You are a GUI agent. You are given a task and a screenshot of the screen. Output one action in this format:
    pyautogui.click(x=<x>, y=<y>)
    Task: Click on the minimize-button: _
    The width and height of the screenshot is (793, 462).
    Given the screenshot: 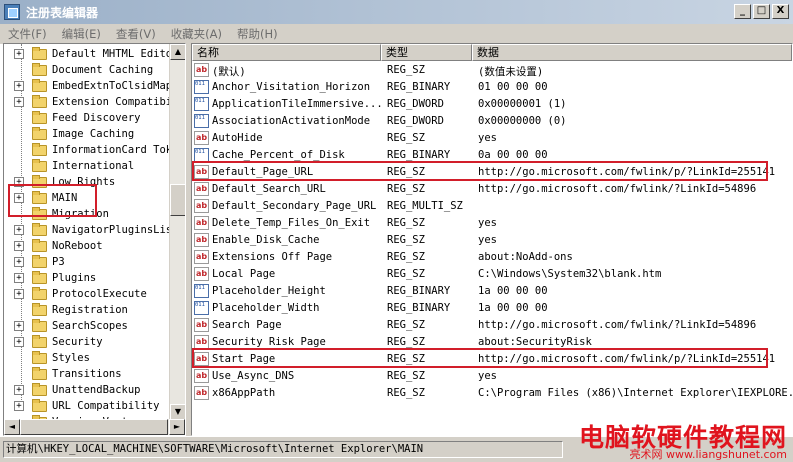 What is the action you would take?
    pyautogui.click(x=742, y=11)
    